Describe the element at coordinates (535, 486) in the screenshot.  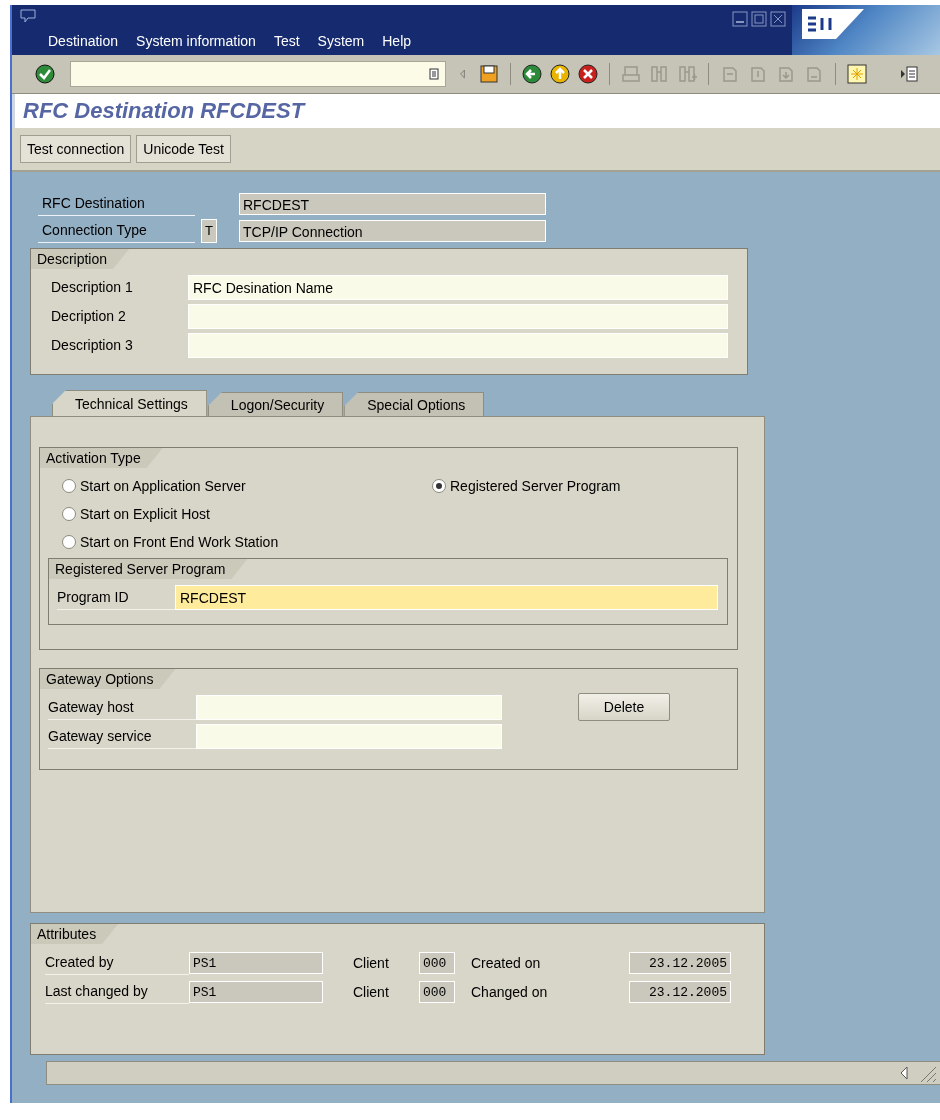
I see `radio-label: Registered Server Program` at that location.